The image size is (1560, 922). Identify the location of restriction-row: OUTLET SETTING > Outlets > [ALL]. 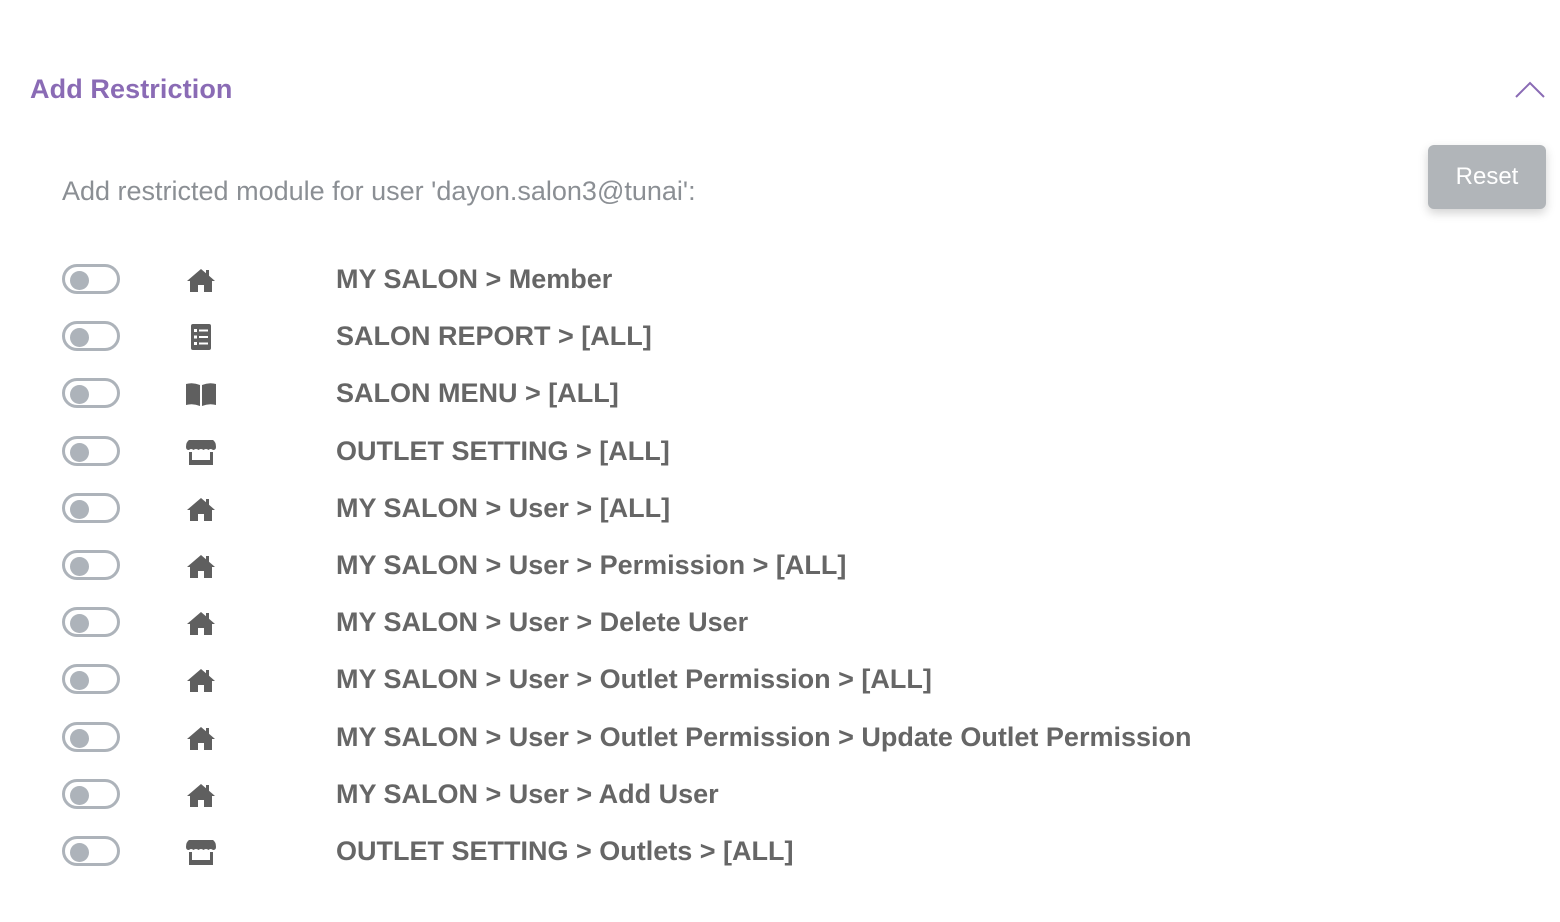
(712, 852).